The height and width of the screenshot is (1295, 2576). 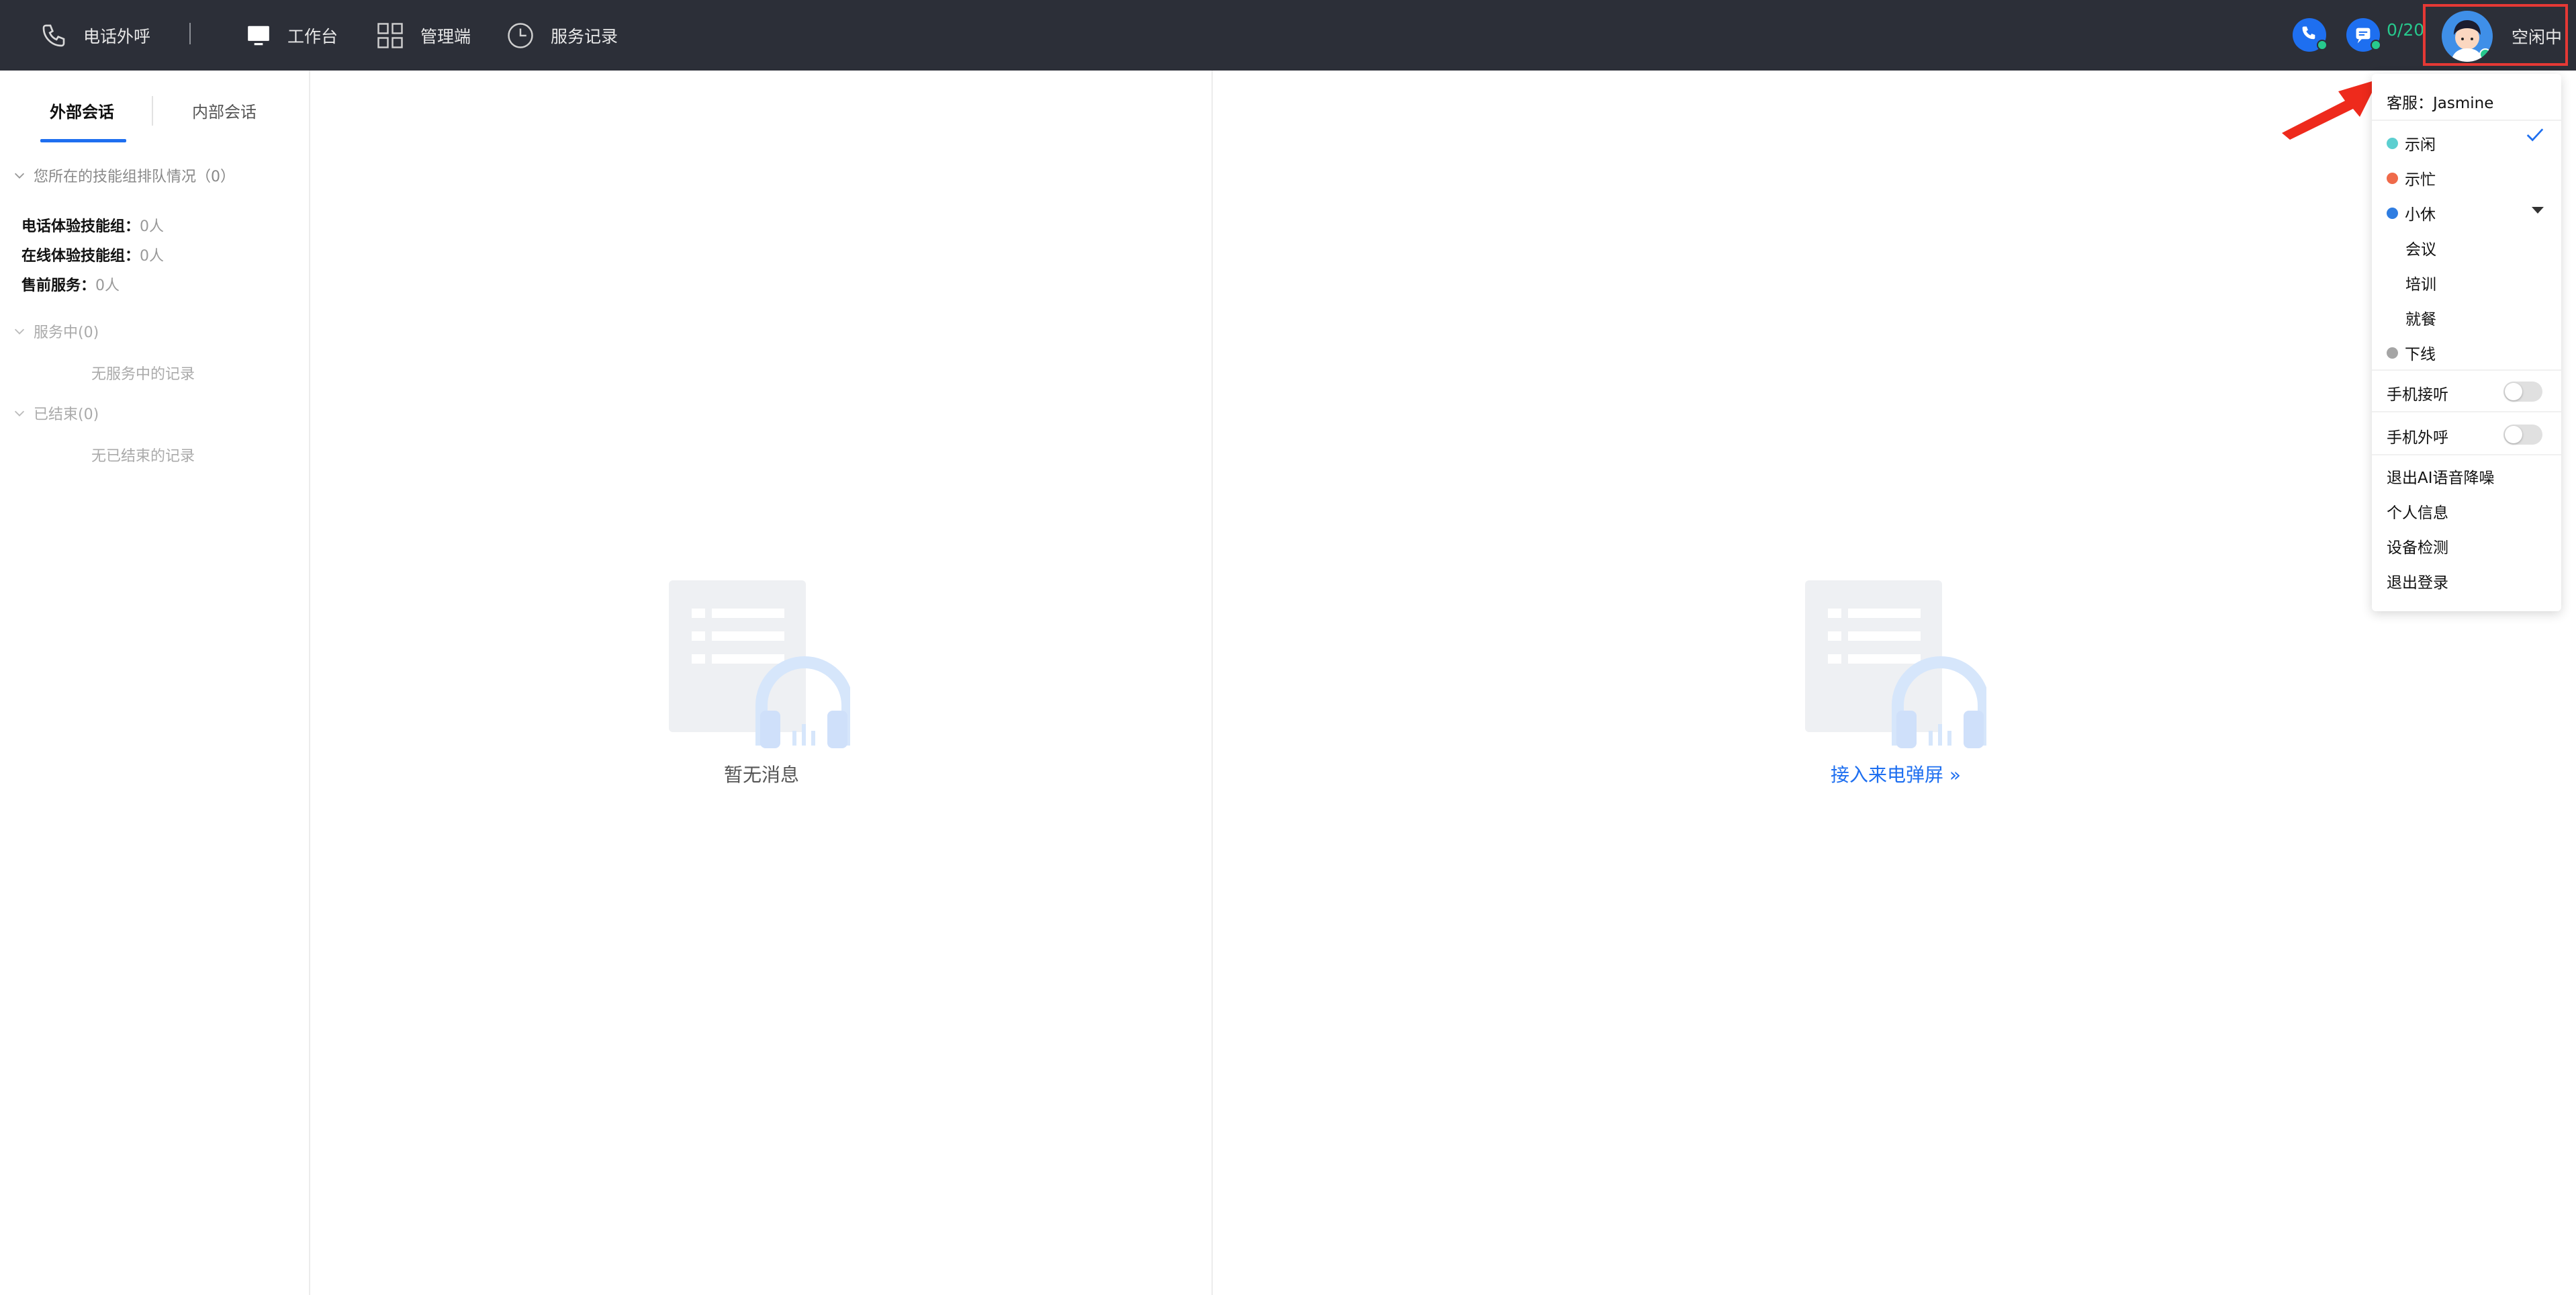 I want to click on nav-workbench-label: 工作台, so click(x=312, y=36).